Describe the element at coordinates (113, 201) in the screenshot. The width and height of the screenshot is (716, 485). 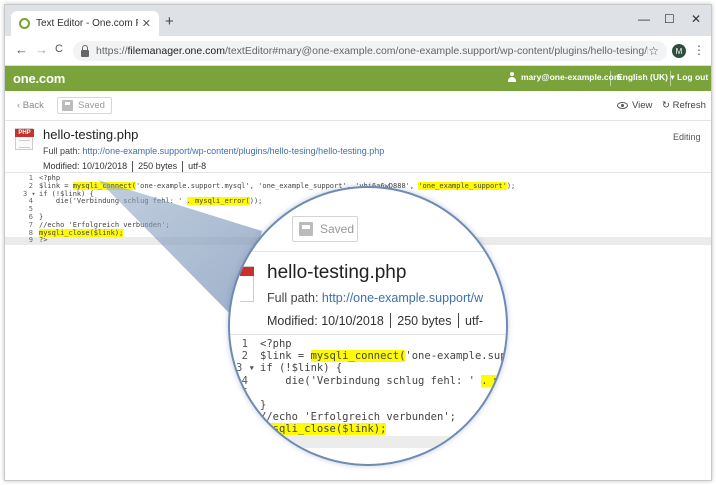
I see `code-text: die('Verbindung schlug fehl: '` at that location.